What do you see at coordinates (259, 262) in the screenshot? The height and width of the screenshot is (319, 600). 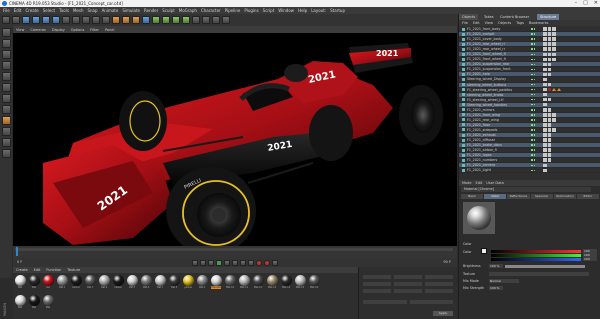 I see `record-icon` at bounding box center [259, 262].